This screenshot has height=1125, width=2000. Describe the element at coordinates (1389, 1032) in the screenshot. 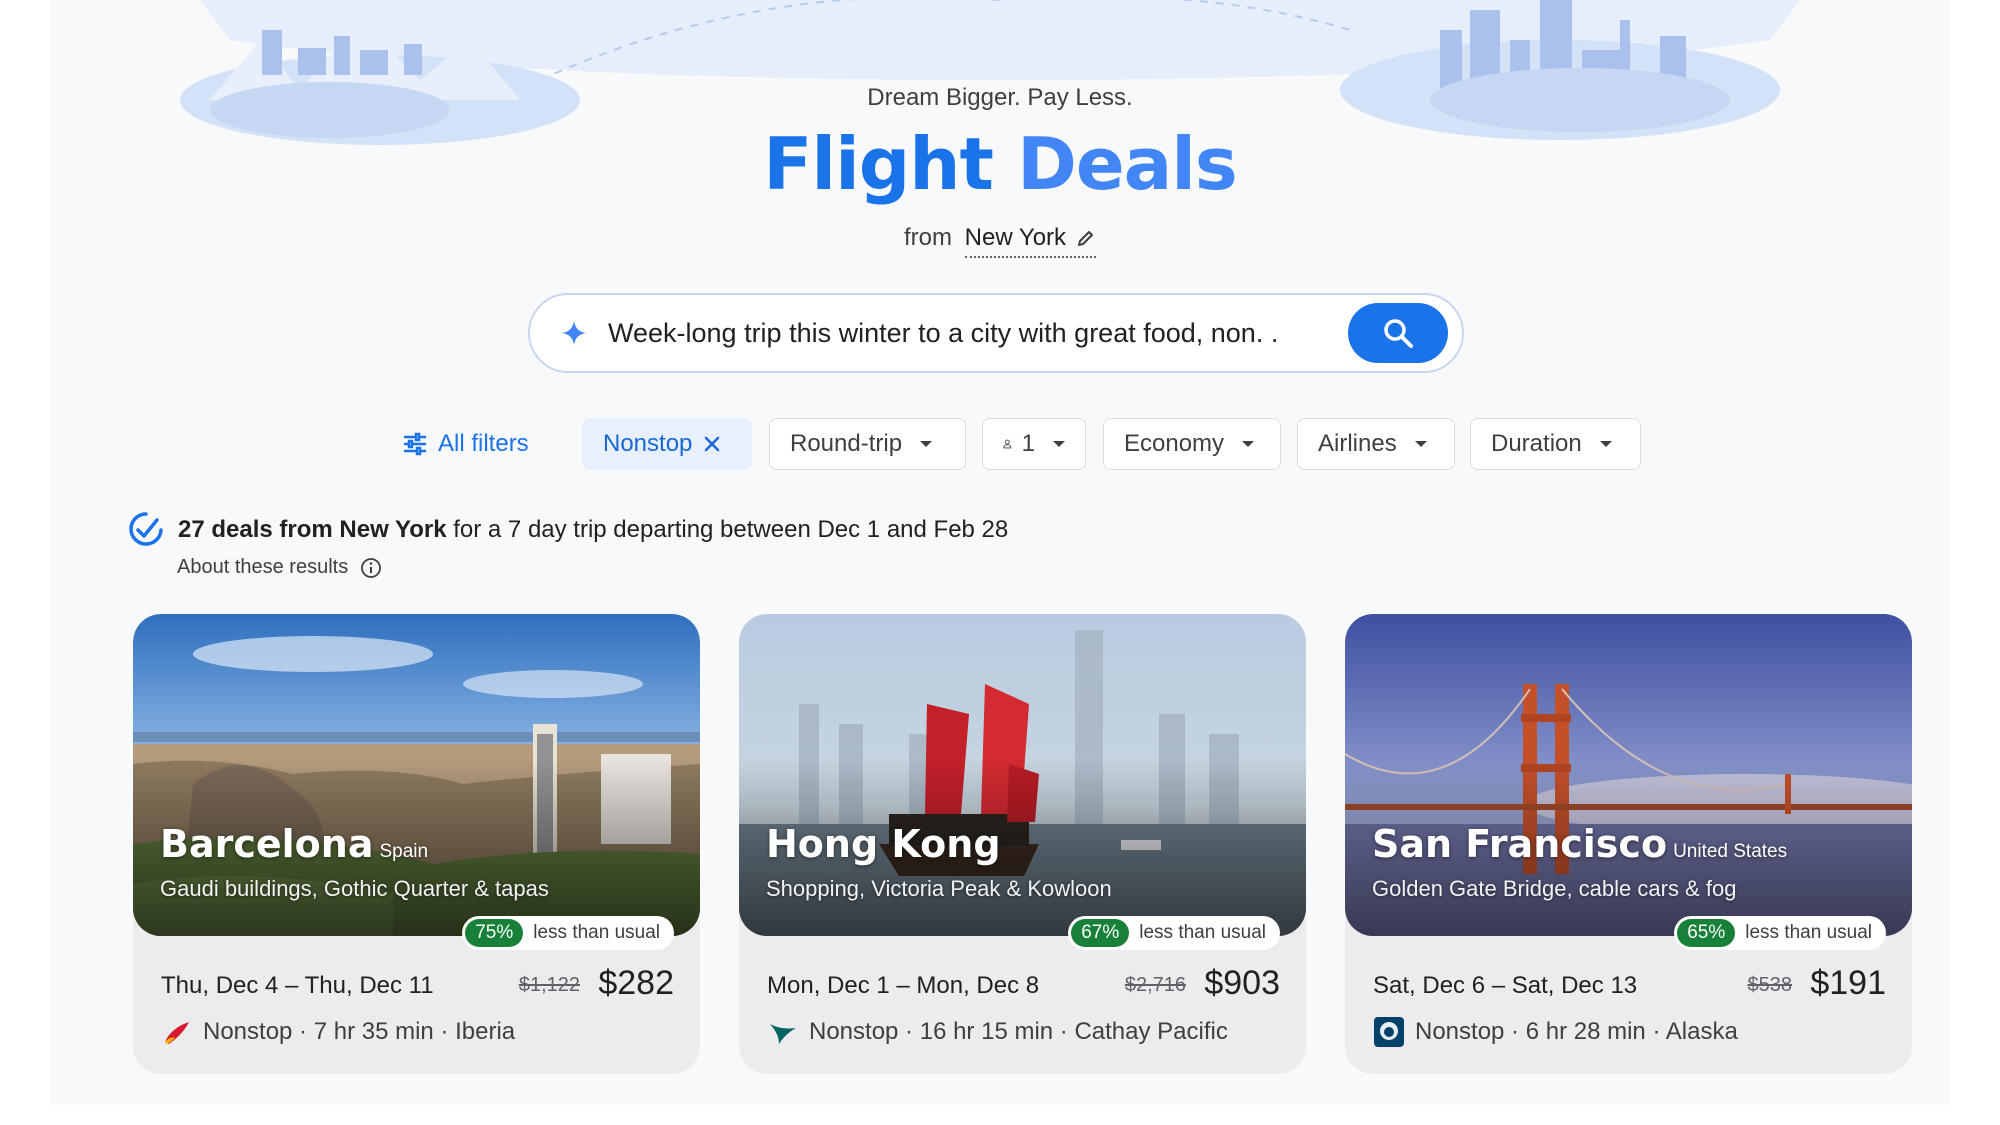

I see `alaska-logo-icon` at that location.